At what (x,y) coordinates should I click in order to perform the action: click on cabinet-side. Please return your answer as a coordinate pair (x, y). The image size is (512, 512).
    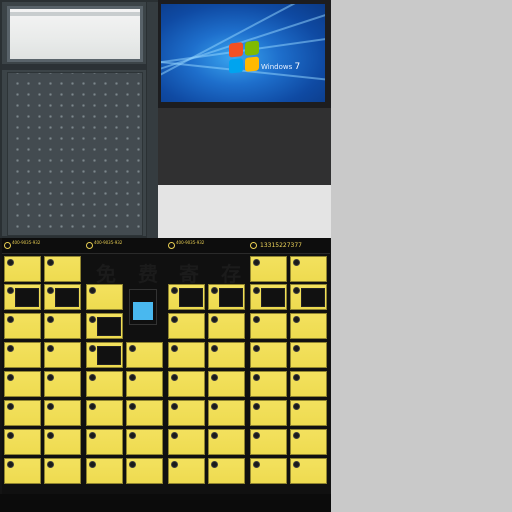
    Looking at the image, I should click on (152, 120).